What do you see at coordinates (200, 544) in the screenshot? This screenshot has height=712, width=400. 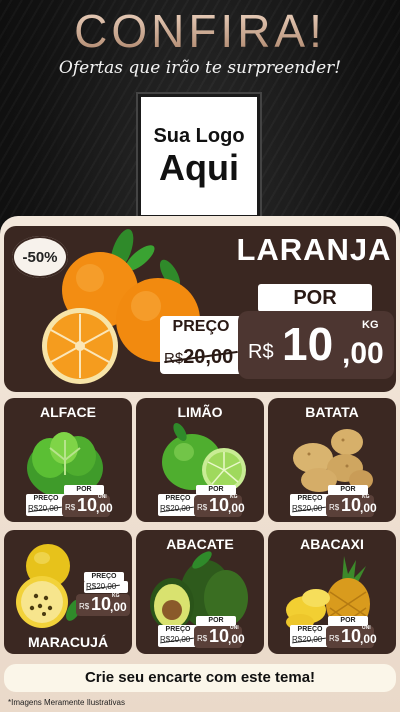 I see `product-name: ABACATE` at bounding box center [200, 544].